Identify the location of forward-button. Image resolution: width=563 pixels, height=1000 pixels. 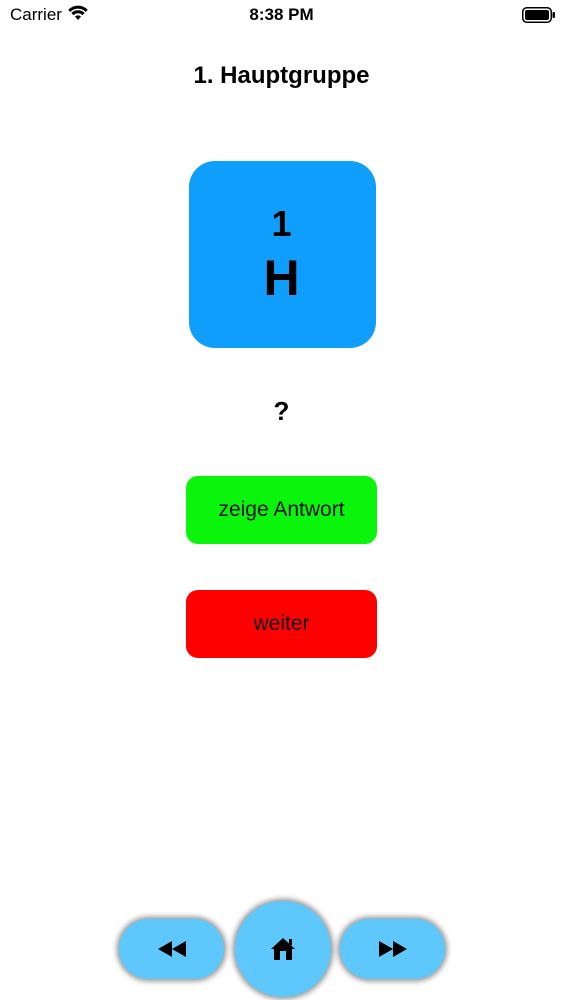
(392, 949).